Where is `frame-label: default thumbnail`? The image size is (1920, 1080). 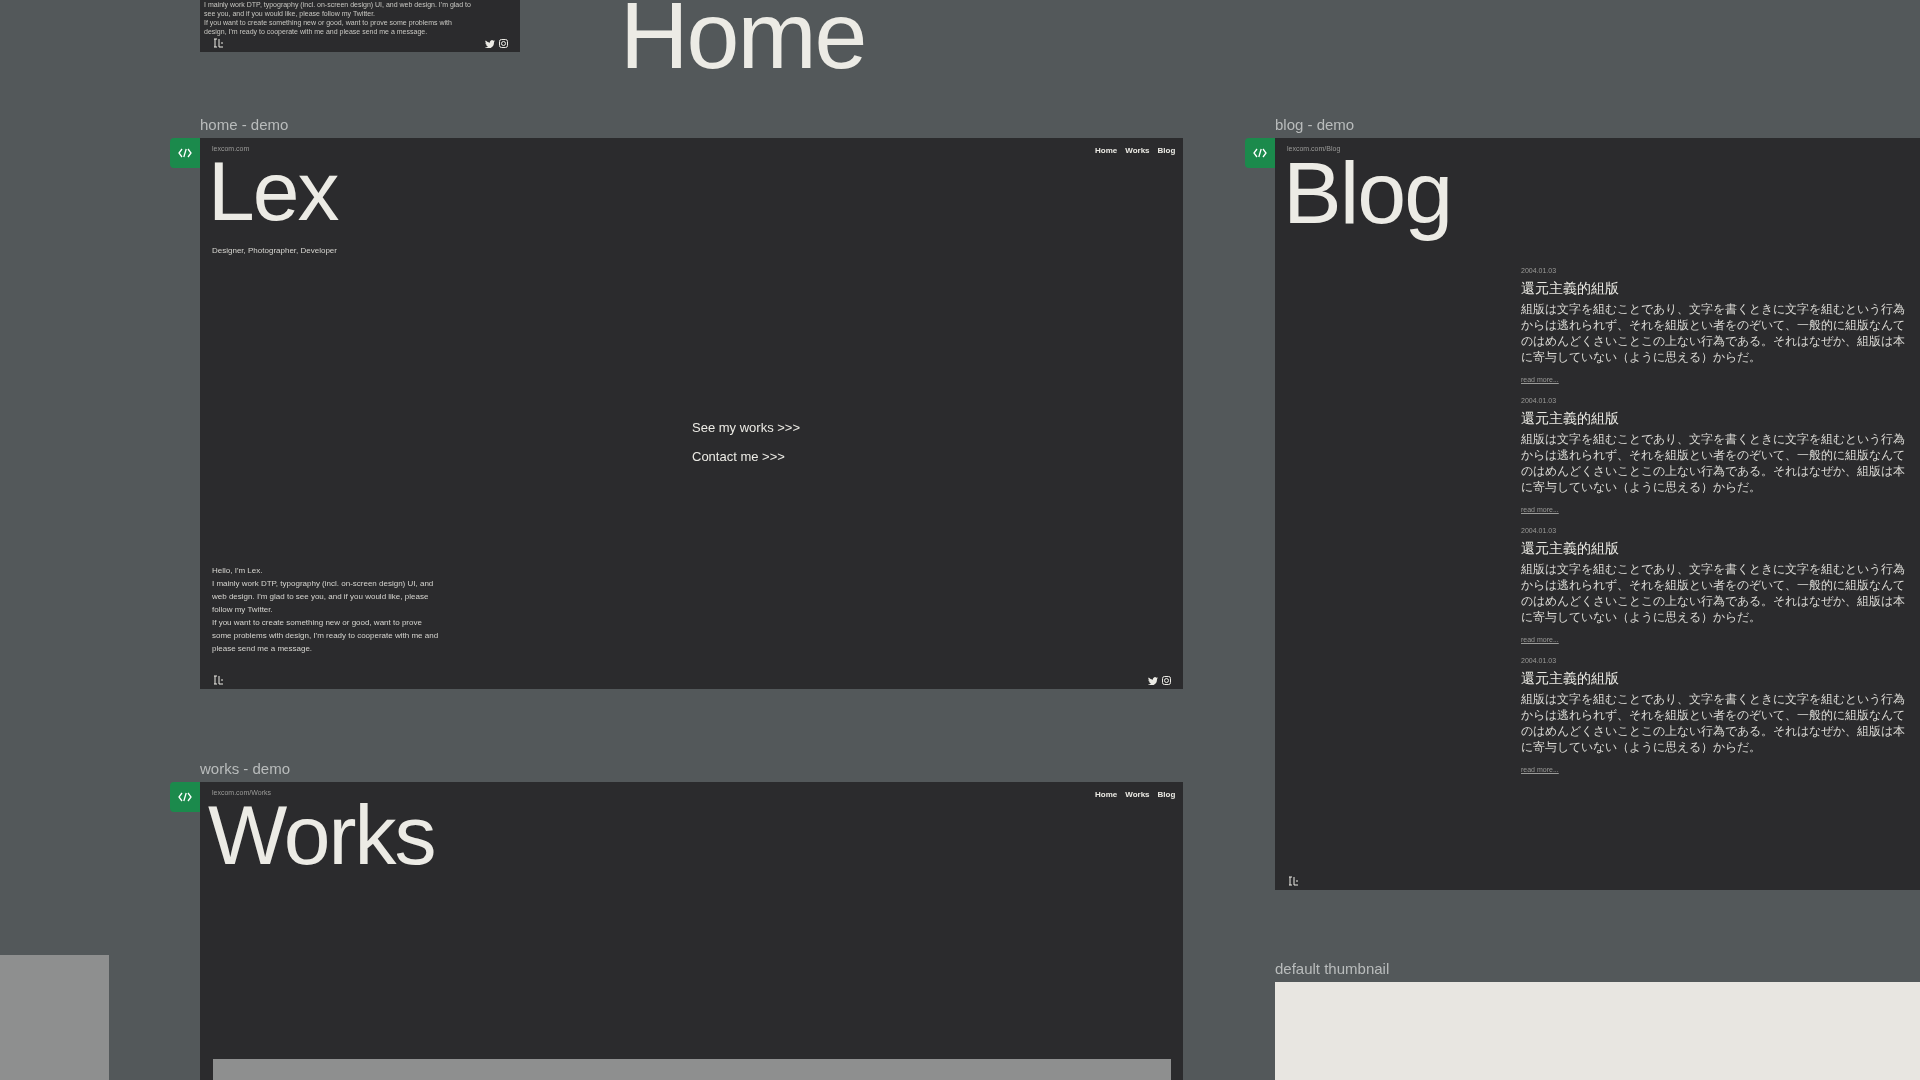 frame-label: default thumbnail is located at coordinates (1332, 969).